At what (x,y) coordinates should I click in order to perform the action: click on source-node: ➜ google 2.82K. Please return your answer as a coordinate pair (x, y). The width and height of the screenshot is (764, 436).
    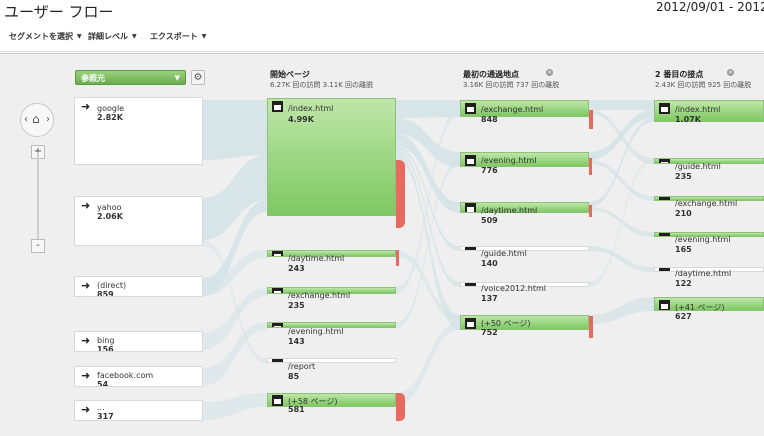
    Looking at the image, I should click on (138, 131).